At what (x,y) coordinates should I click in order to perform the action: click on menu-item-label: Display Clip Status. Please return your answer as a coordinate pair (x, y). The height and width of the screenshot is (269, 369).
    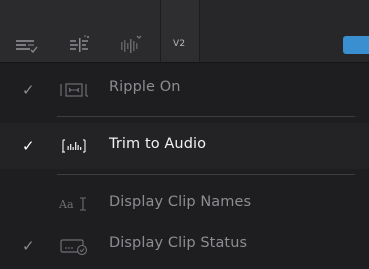
    Looking at the image, I should click on (178, 243).